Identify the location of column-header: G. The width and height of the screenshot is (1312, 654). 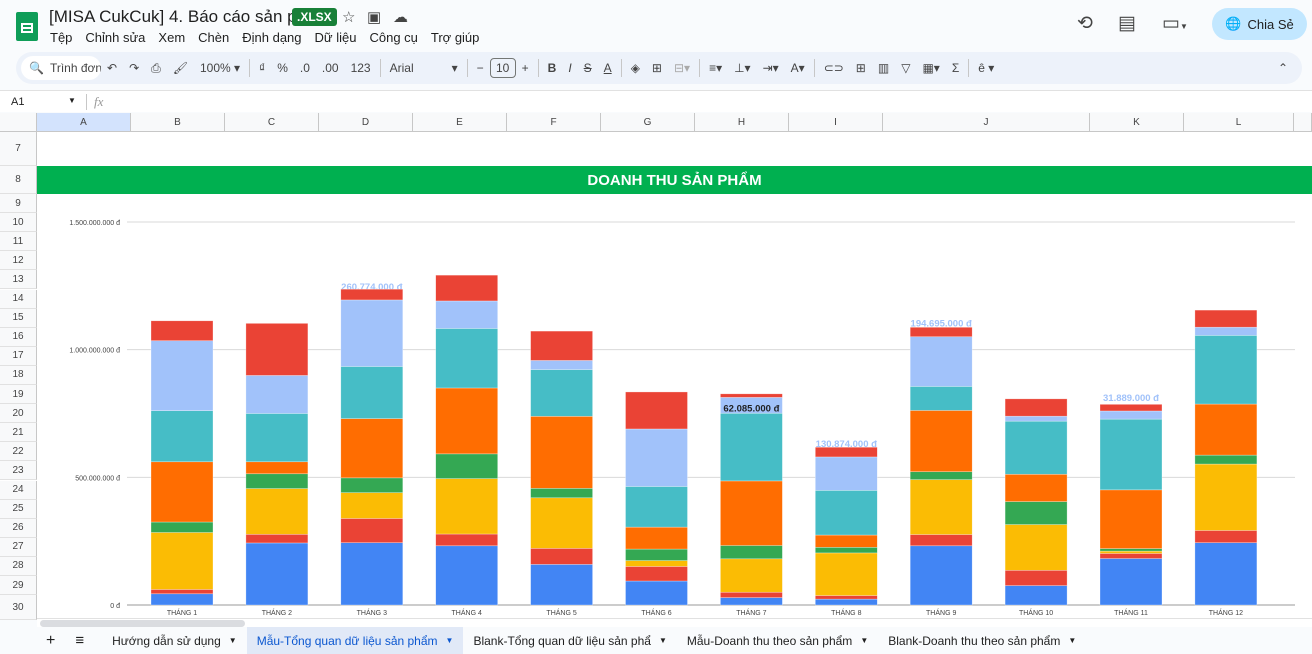
(648, 122).